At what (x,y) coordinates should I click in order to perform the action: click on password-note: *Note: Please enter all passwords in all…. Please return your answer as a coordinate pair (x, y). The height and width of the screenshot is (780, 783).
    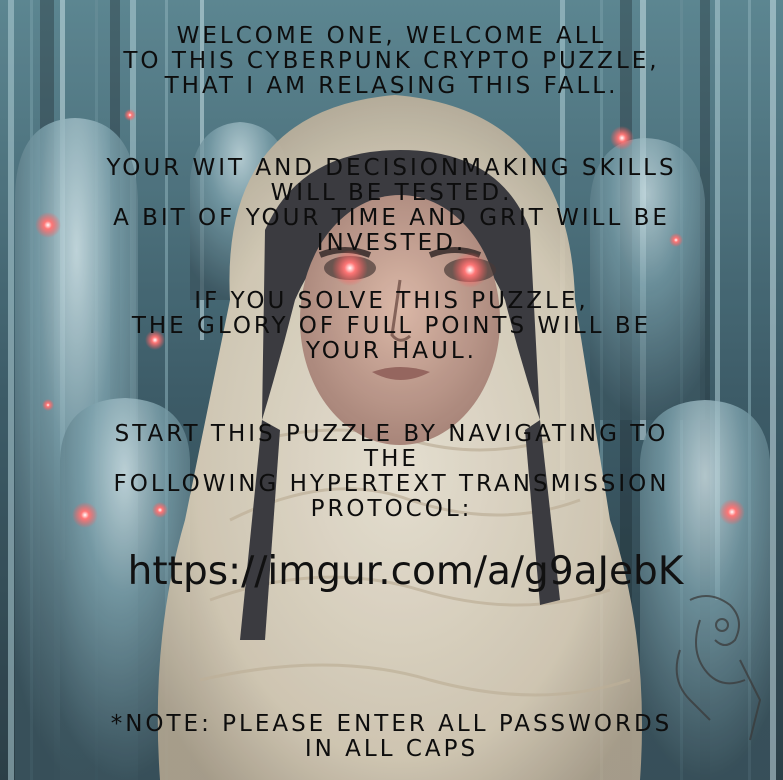
    Looking at the image, I should click on (391, 736).